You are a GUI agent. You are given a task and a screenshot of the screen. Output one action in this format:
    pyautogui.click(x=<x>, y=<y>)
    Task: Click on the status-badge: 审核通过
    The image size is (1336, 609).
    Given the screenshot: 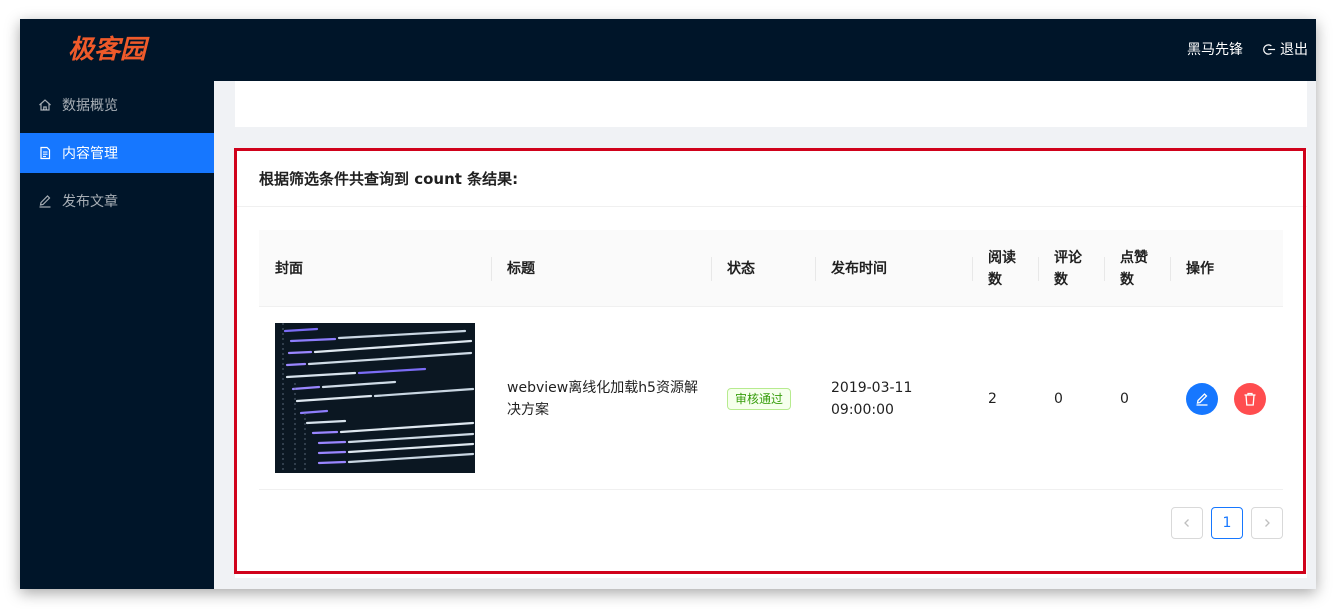 What is the action you would take?
    pyautogui.click(x=759, y=398)
    